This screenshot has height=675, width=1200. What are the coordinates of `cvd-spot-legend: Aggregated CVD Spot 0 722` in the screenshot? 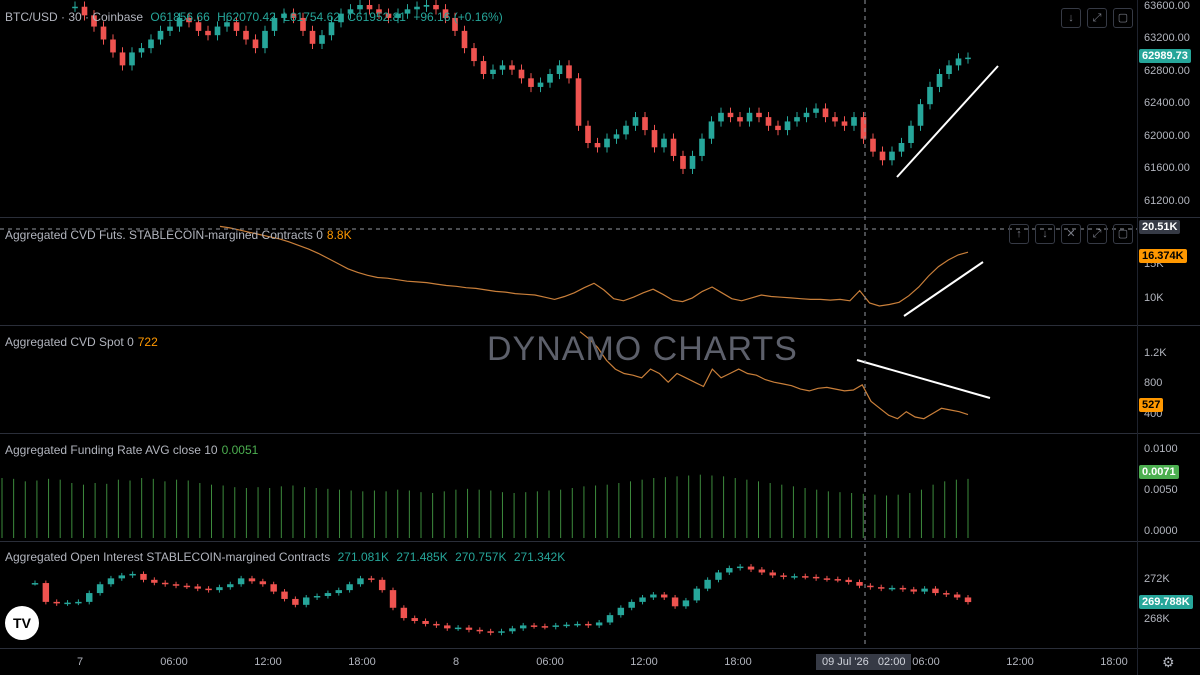 It's located at (81, 342).